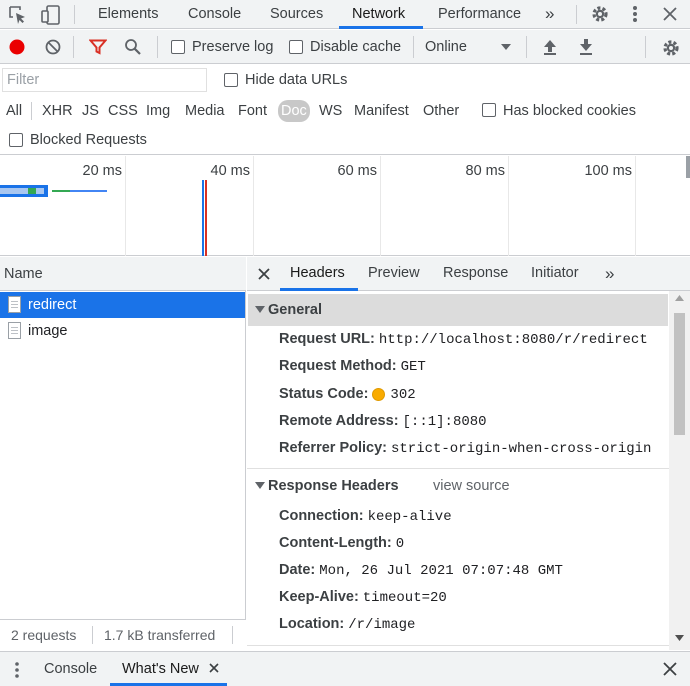 The width and height of the screenshot is (690, 686). I want to click on record-icon, so click(17, 47).